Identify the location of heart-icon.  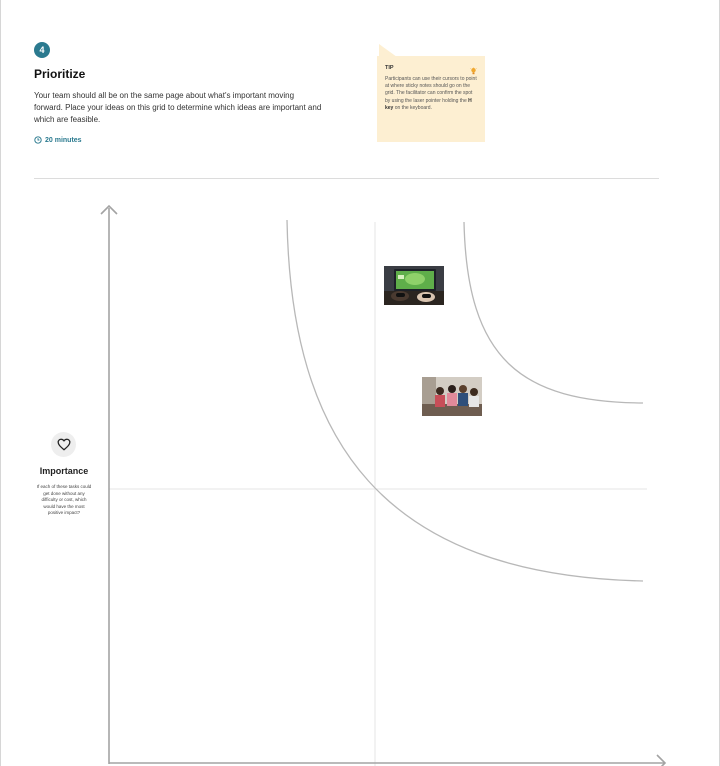
(63, 444).